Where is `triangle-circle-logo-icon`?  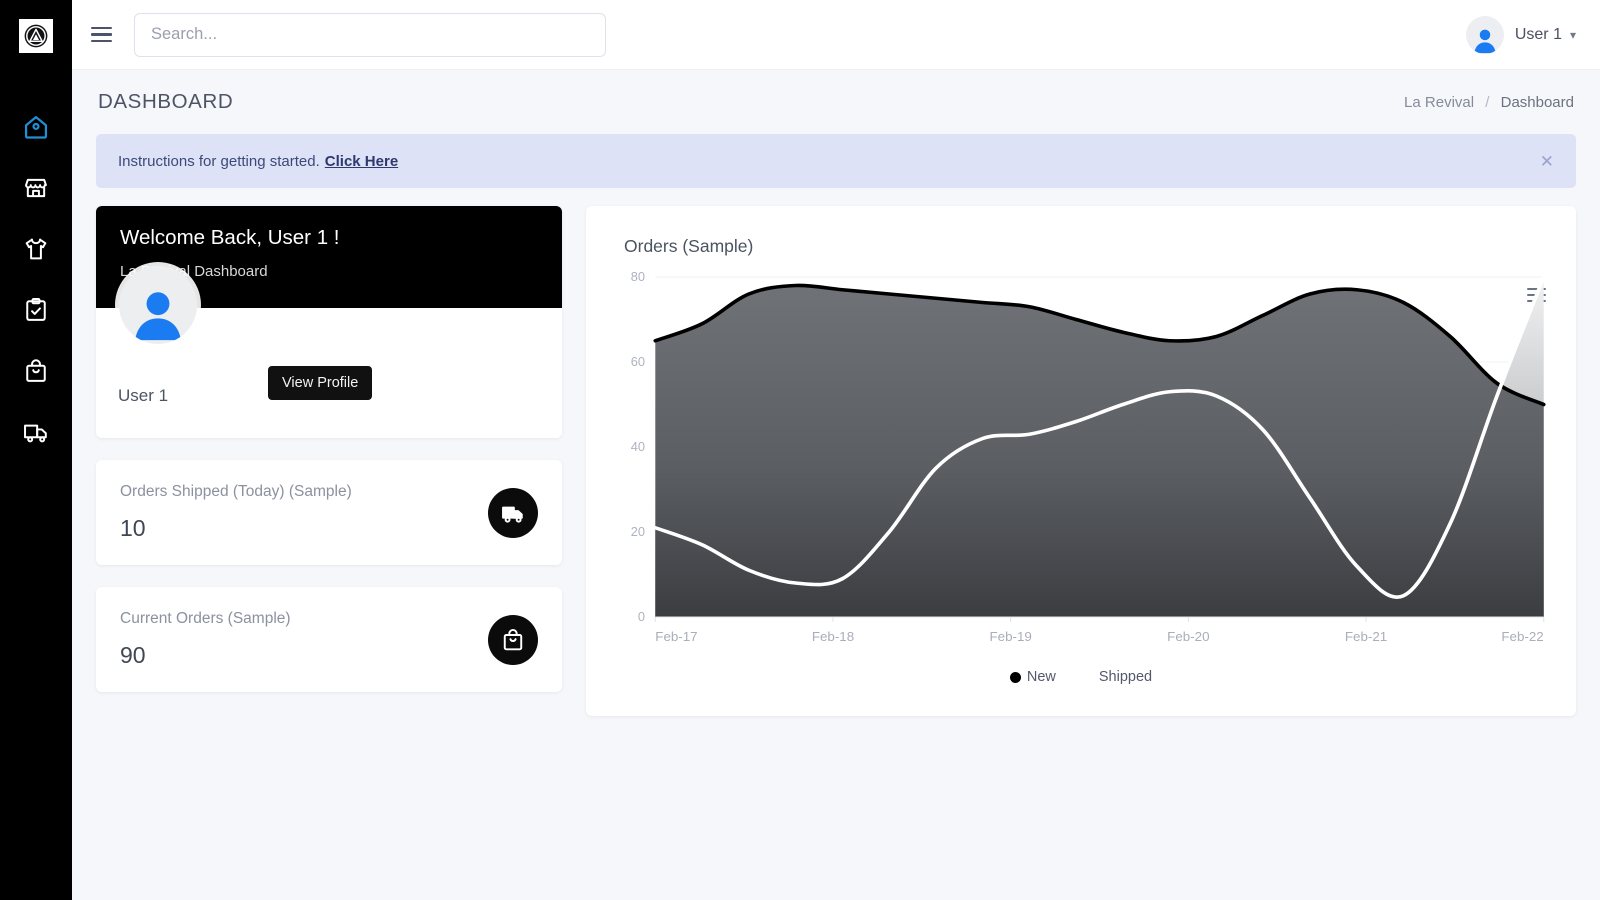
triangle-circle-logo-icon is located at coordinates (36, 36).